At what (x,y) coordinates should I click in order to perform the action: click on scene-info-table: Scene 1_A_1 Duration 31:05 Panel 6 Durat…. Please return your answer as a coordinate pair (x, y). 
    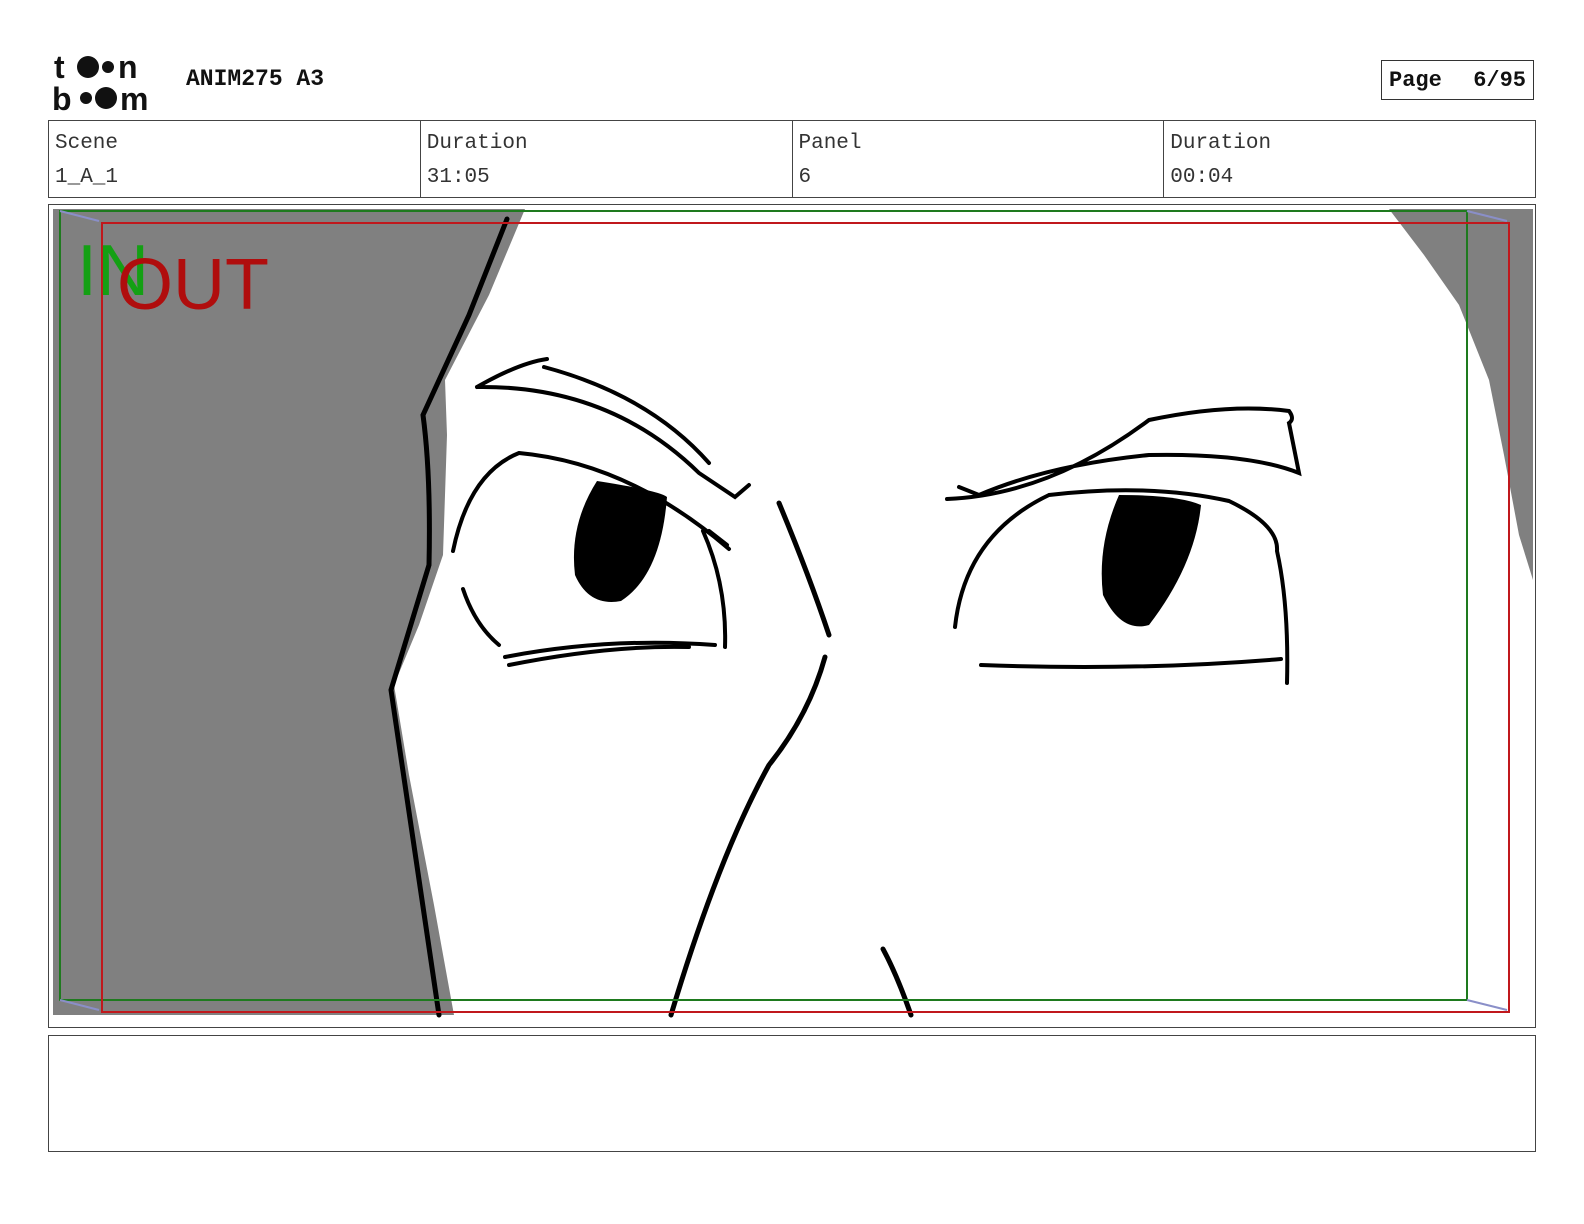
    Looking at the image, I should click on (792, 159).